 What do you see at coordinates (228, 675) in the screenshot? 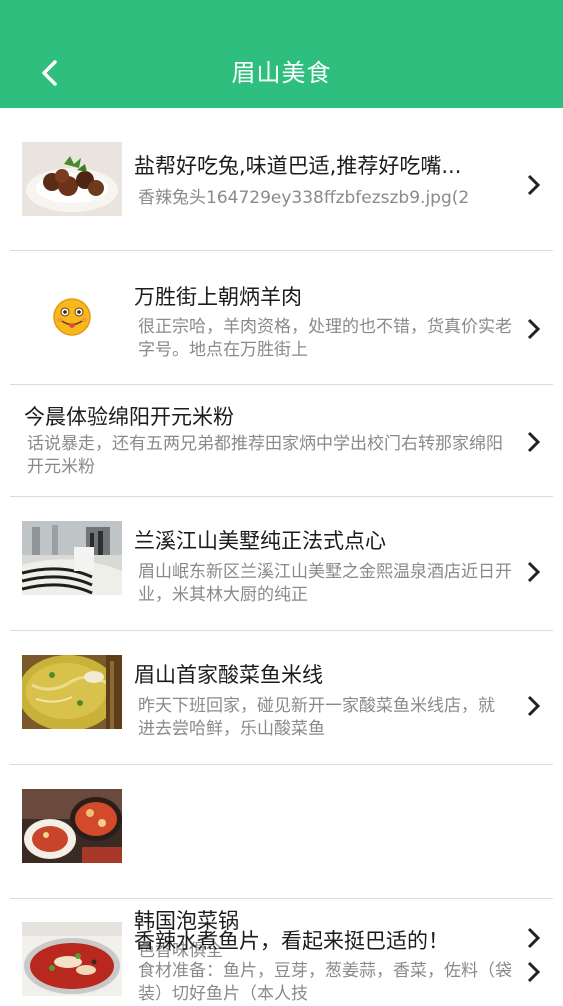
I see `item-title: 眉山首家酸菜鱼米线` at bounding box center [228, 675].